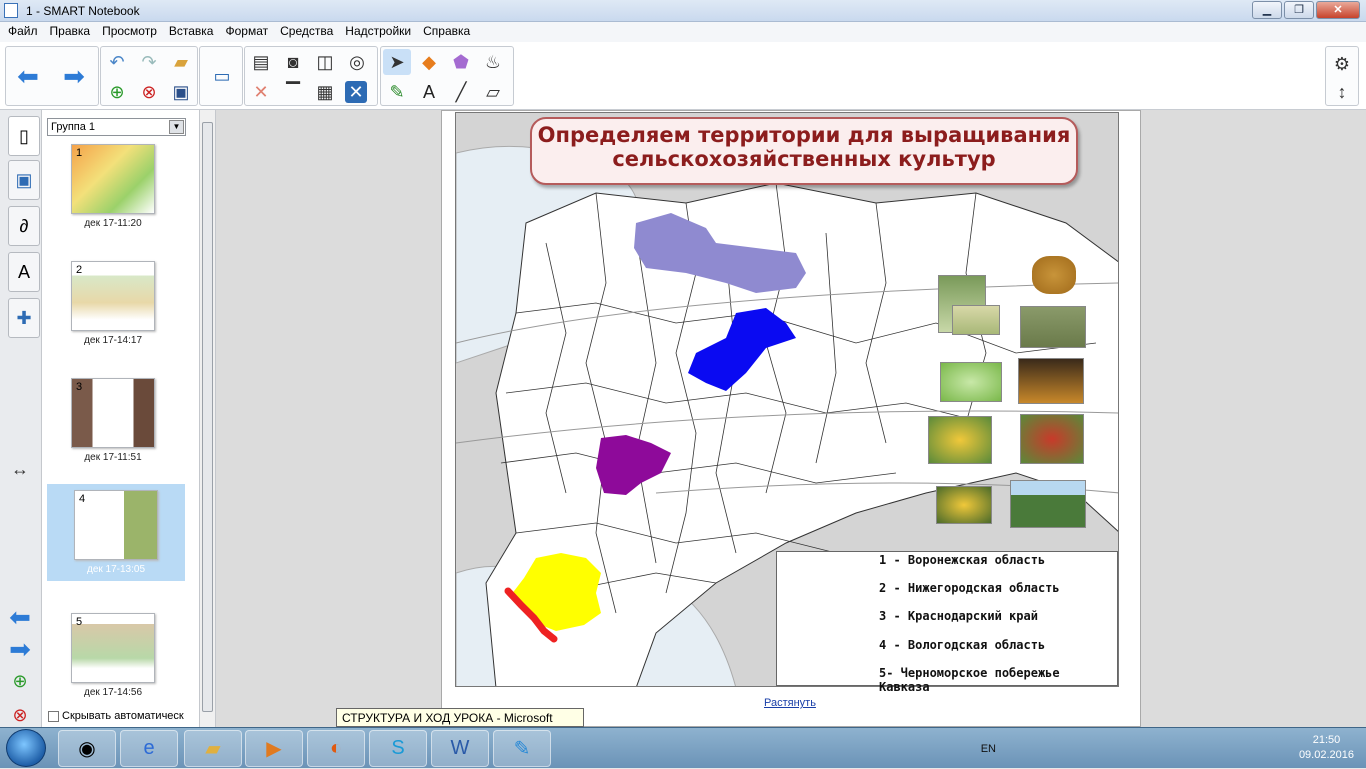  Describe the element at coordinates (988, 749) in the screenshot. I see `language-indicator: EN` at that location.